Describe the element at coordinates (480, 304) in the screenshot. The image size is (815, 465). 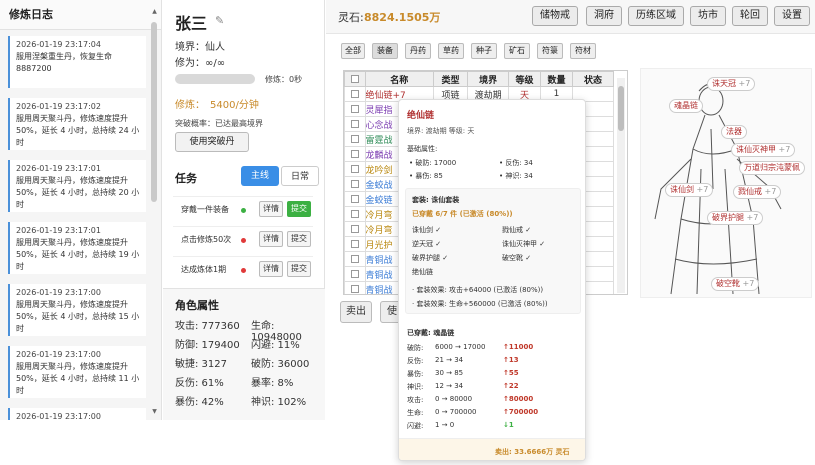
I see `set-effect-2: · 套装效果: 生命+560000 (已激活 (80%))` at that location.